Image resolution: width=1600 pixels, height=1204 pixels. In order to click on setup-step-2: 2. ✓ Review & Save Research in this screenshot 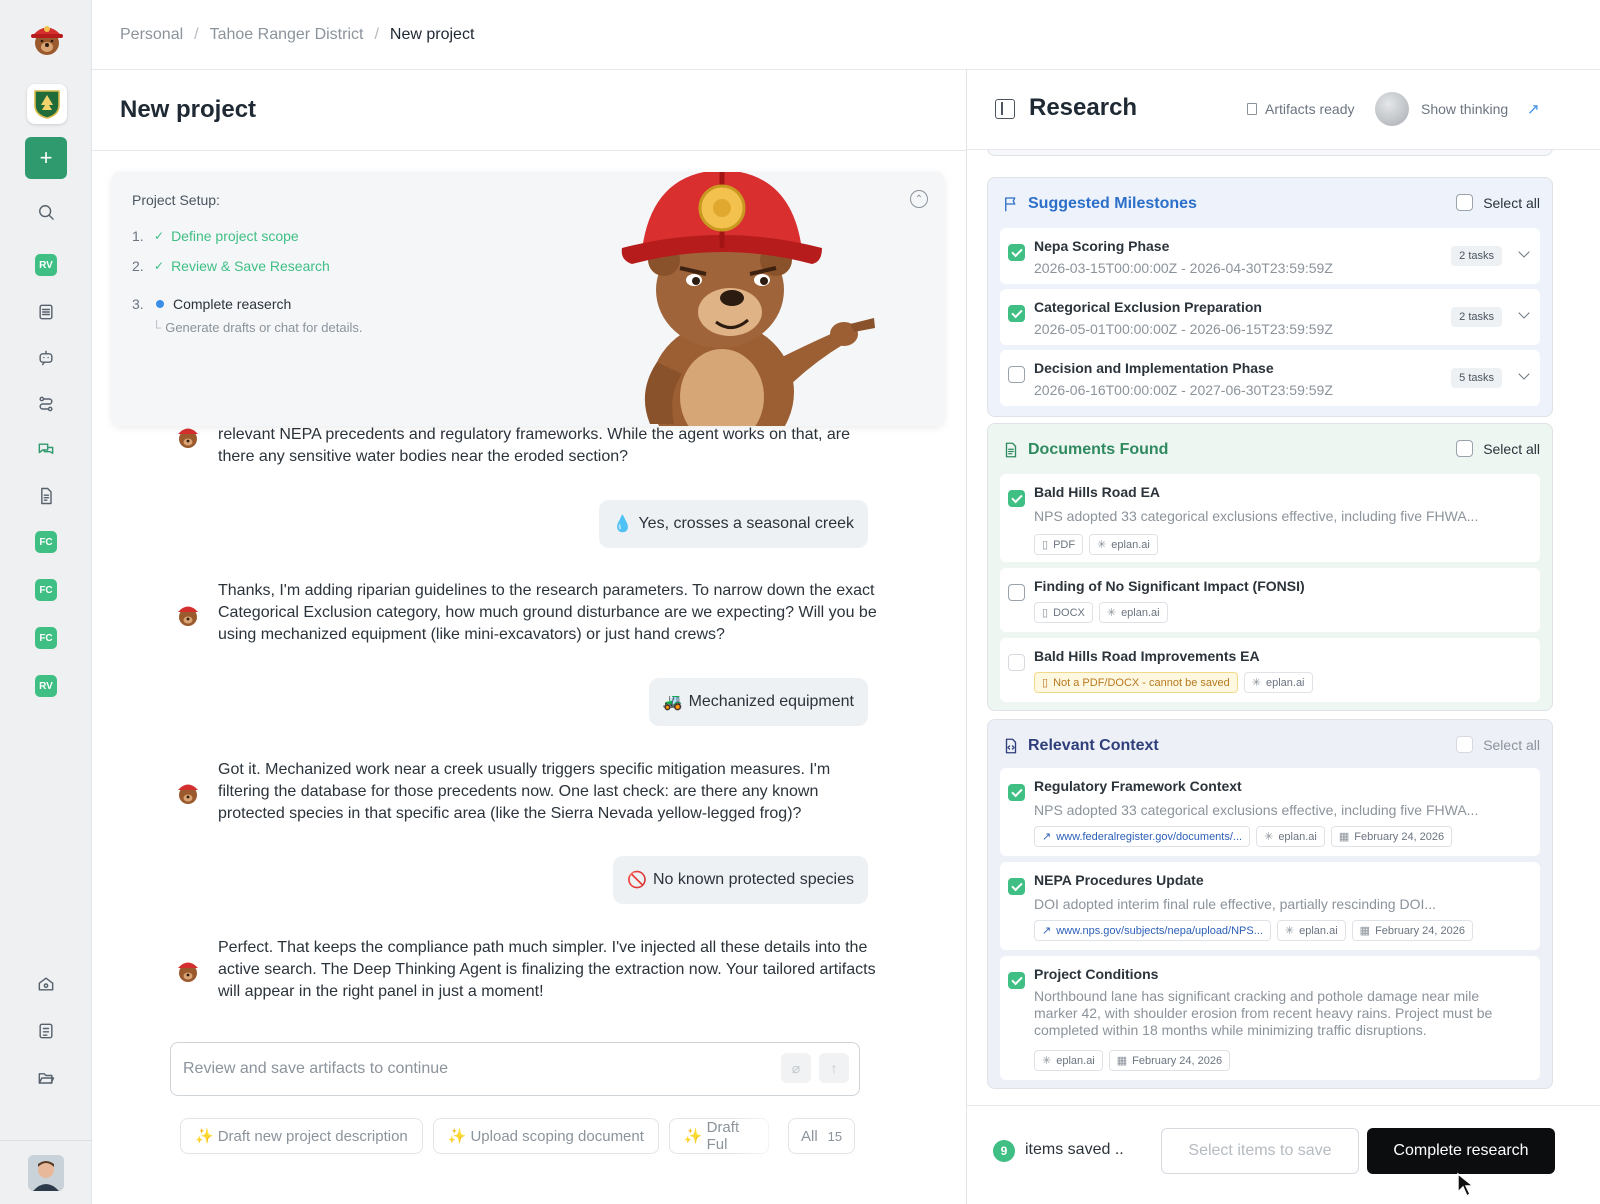, I will do `click(231, 266)`.